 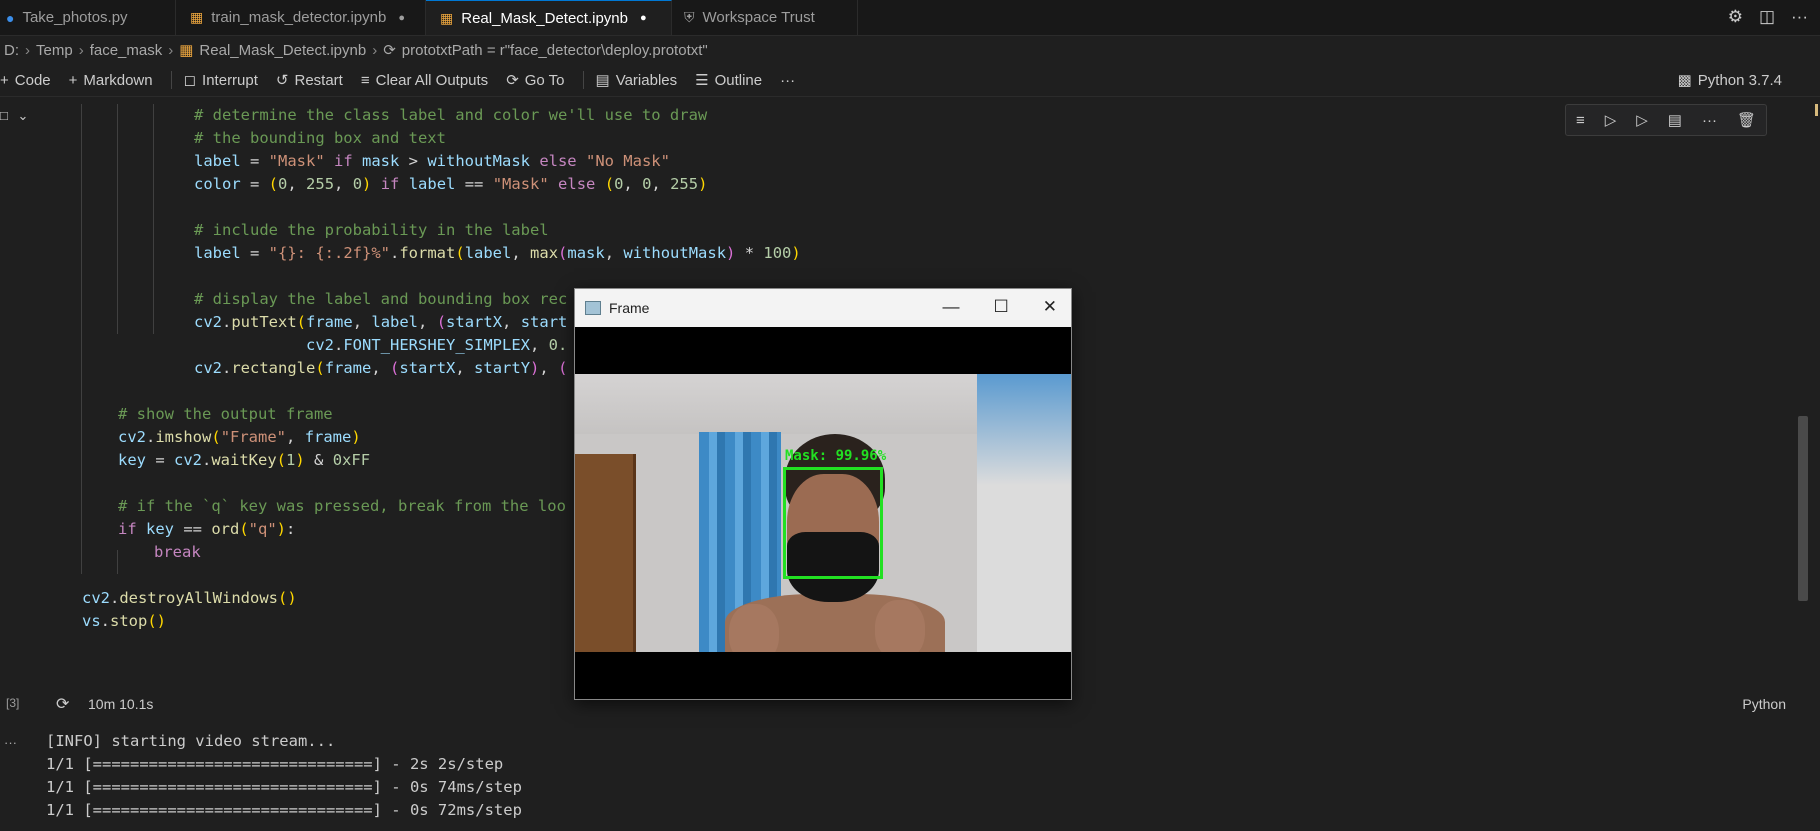 I want to click on frame-window: Frame — ☐ ✕ Mask: 99.96%, so click(x=823, y=494).